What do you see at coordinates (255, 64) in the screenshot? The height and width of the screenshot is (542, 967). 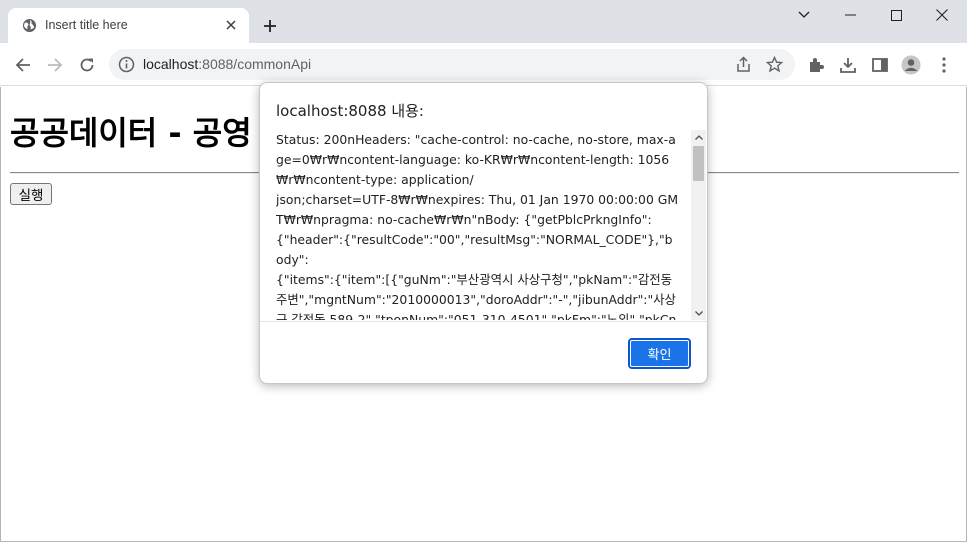 I see `url-path: :8088/commonApi` at bounding box center [255, 64].